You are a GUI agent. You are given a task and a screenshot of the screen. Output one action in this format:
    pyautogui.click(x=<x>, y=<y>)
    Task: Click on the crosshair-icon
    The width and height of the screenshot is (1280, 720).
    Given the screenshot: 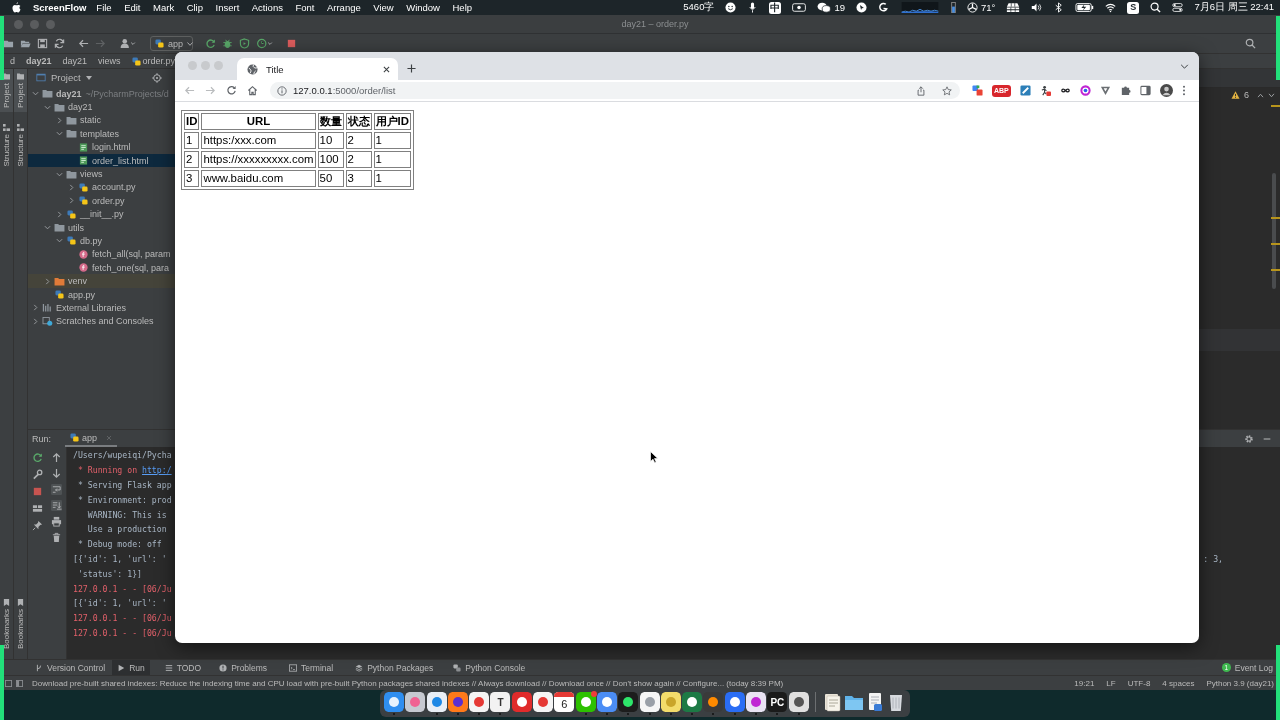 What is the action you would take?
    pyautogui.click(x=156, y=77)
    